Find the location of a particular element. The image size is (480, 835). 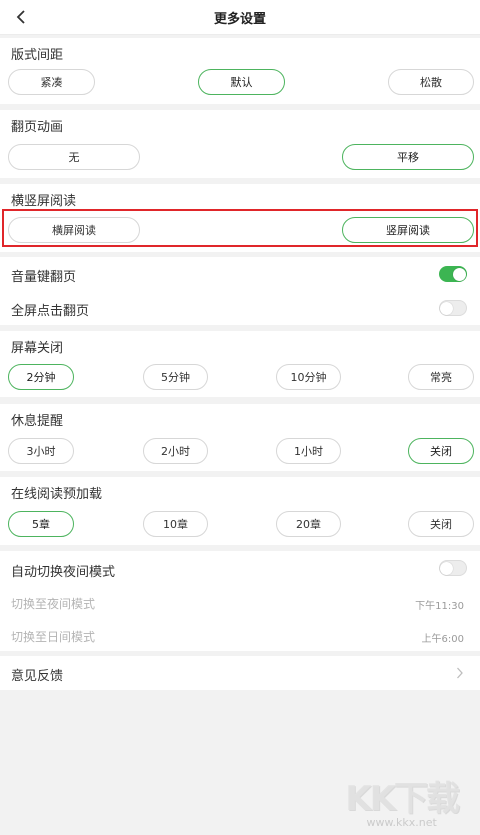

option-landscape: 横屏阅读 is located at coordinates (74, 230).